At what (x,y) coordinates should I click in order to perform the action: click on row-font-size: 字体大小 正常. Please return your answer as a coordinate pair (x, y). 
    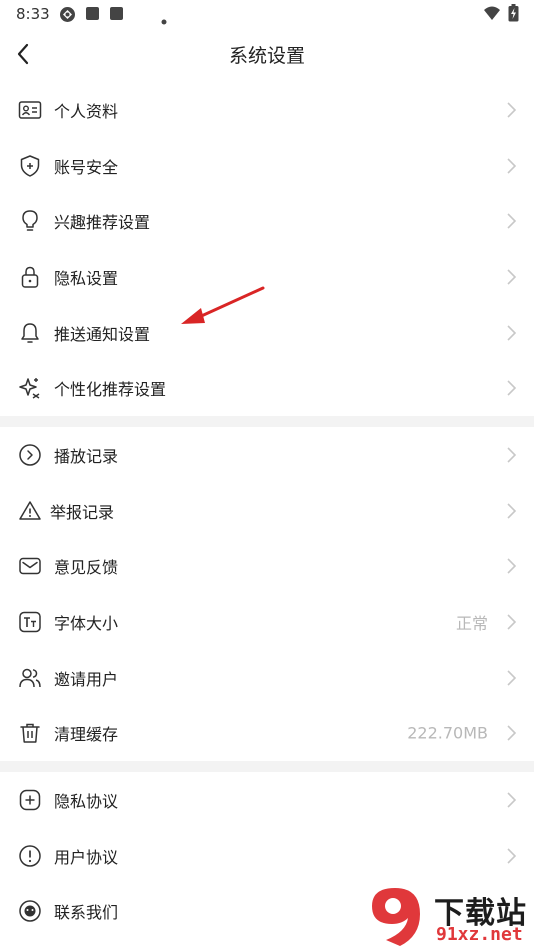
    Looking at the image, I should click on (267, 622).